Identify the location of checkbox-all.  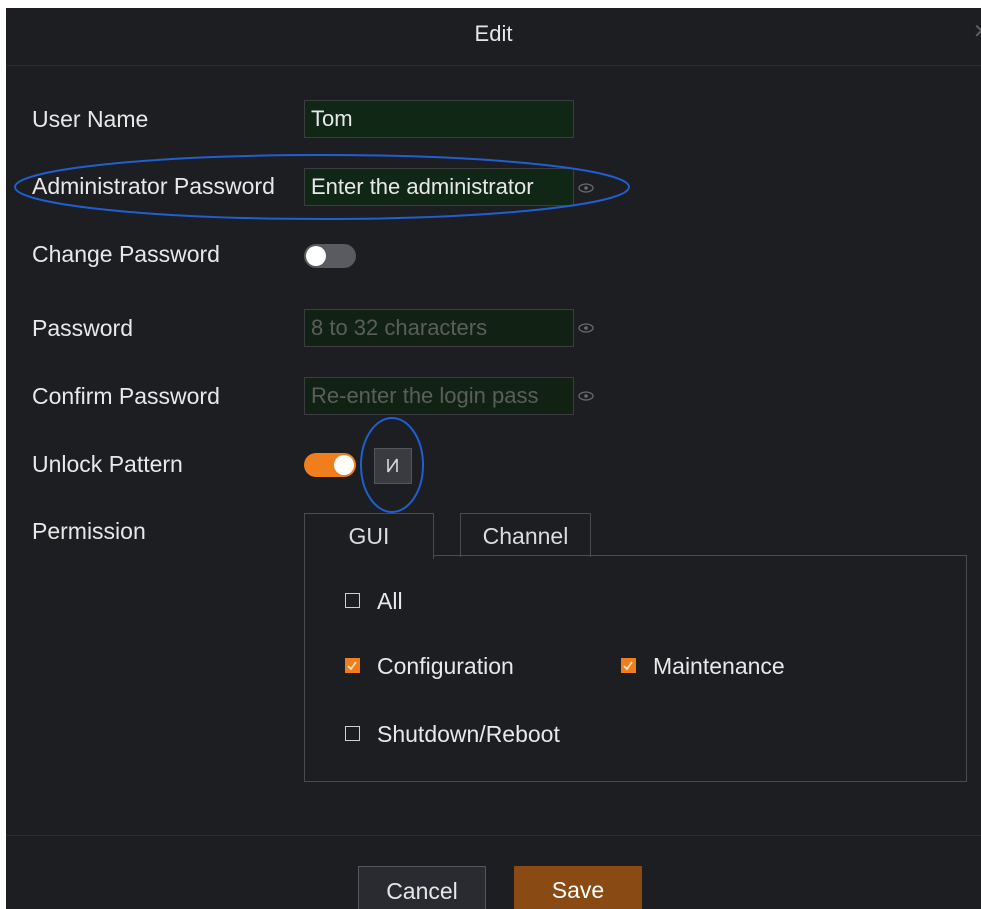
(352, 600).